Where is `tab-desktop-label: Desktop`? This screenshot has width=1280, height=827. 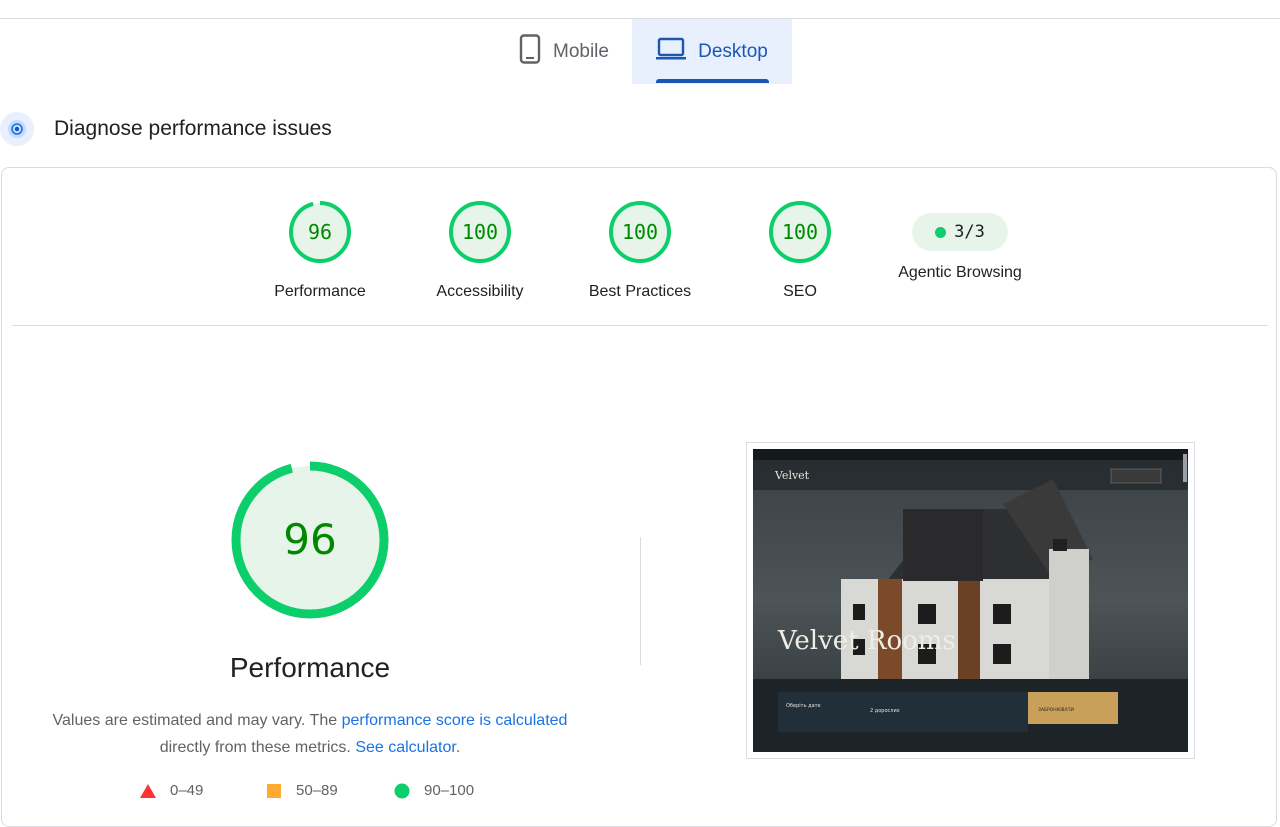 tab-desktop-label: Desktop is located at coordinates (733, 51).